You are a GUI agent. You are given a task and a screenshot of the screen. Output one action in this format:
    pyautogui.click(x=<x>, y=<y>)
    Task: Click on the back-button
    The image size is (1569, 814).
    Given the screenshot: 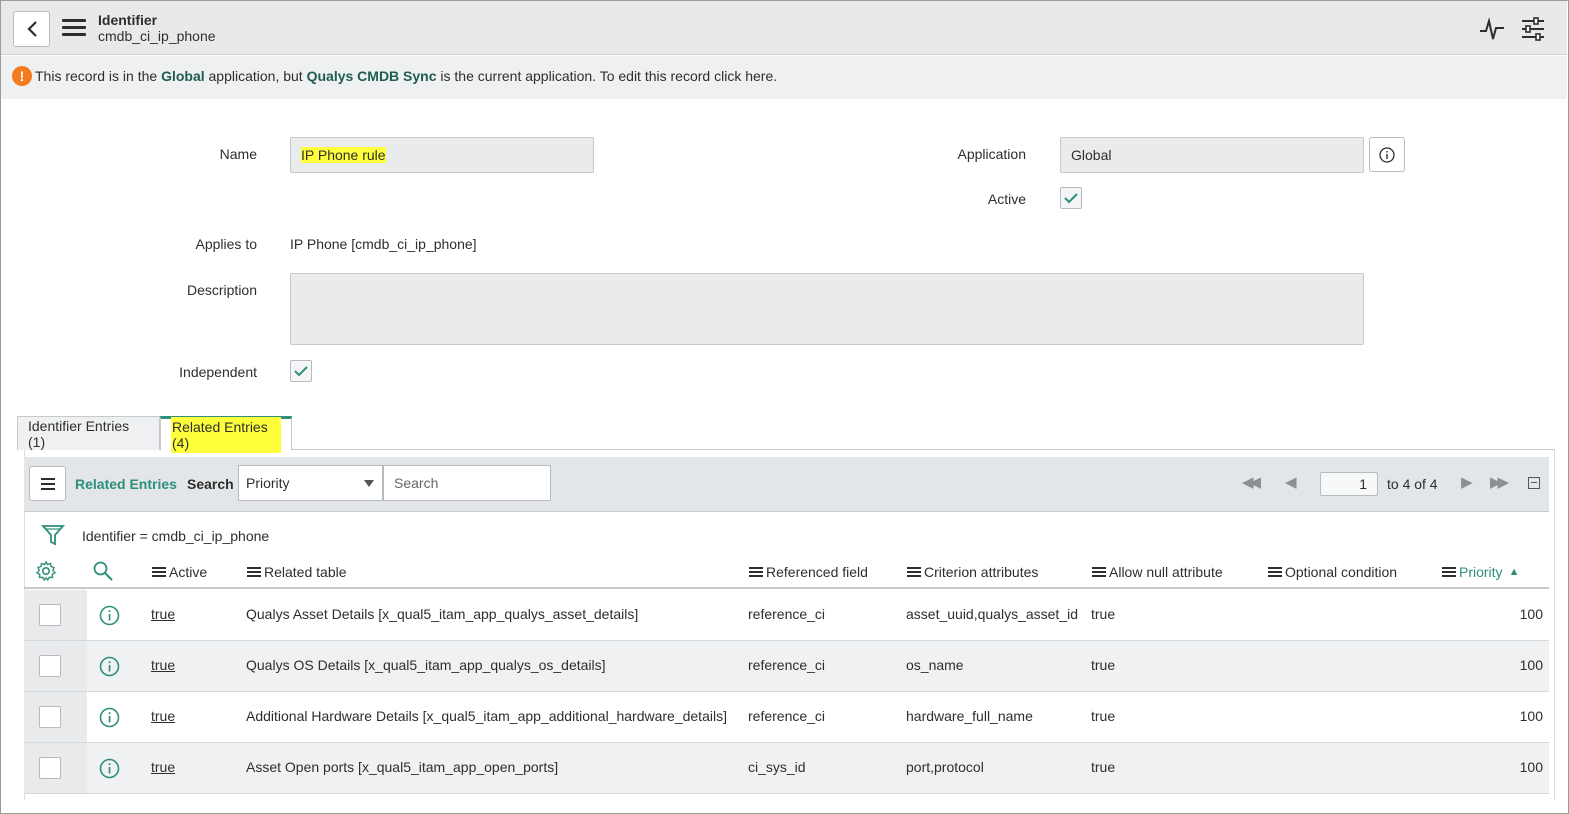 What is the action you would take?
    pyautogui.click(x=31, y=29)
    